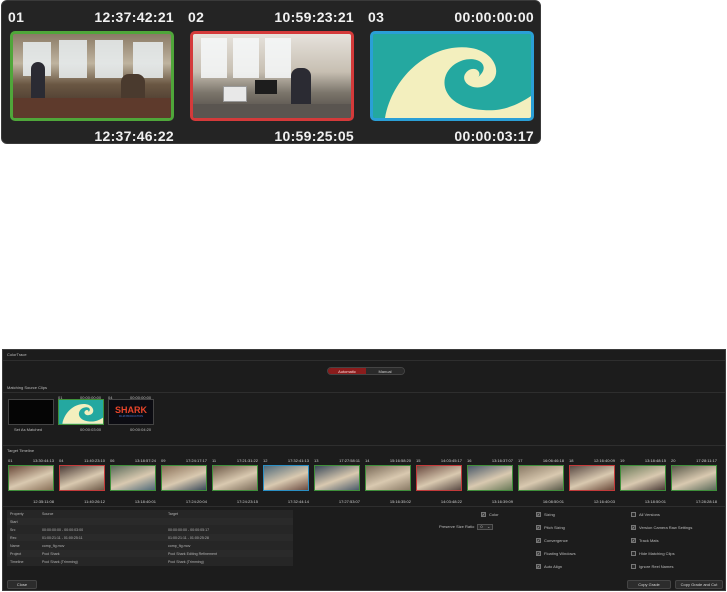 Image resolution: width=727 pixels, height=592 pixels. Describe the element at coordinates (91, 73) in the screenshot. I see `clip-01: 01 12:37:42:21 12:37:46:22` at that location.